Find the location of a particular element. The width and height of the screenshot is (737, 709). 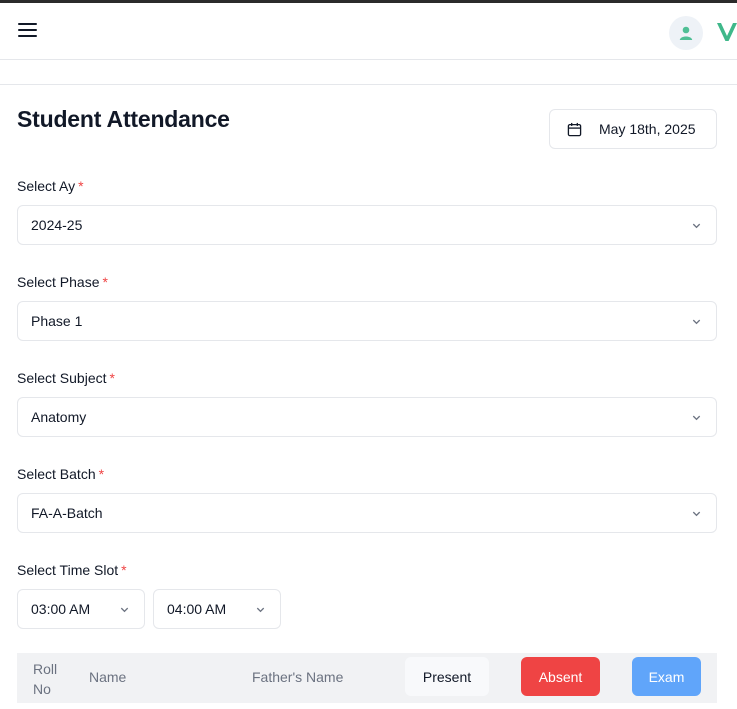

subject-label: Select Subject * is located at coordinates (66, 378).